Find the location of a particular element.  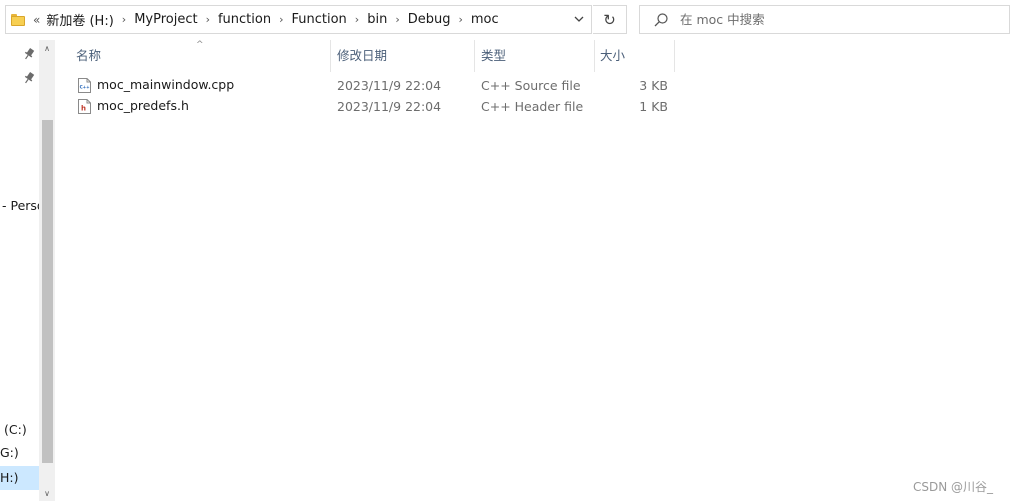

header-file-icon: h is located at coordinates (84, 106).